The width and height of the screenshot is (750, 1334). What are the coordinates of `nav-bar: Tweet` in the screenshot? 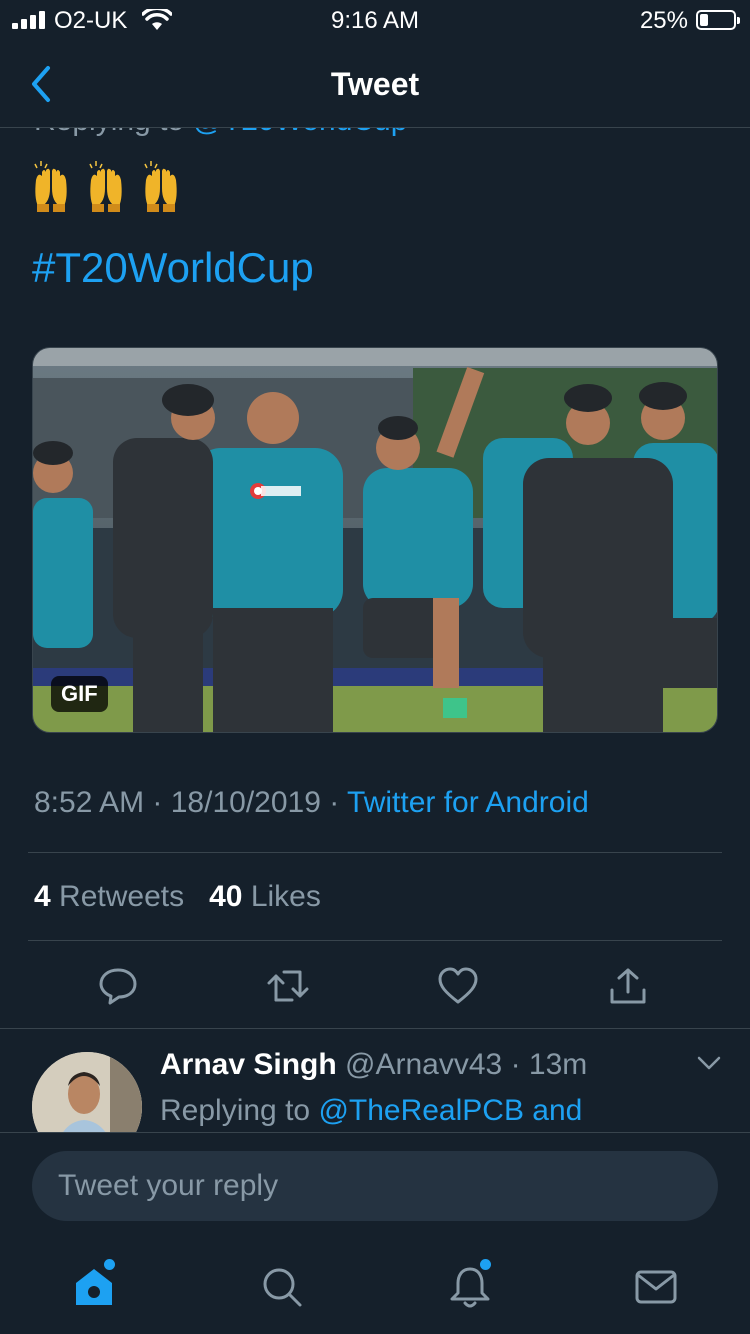 It's located at (375, 84).